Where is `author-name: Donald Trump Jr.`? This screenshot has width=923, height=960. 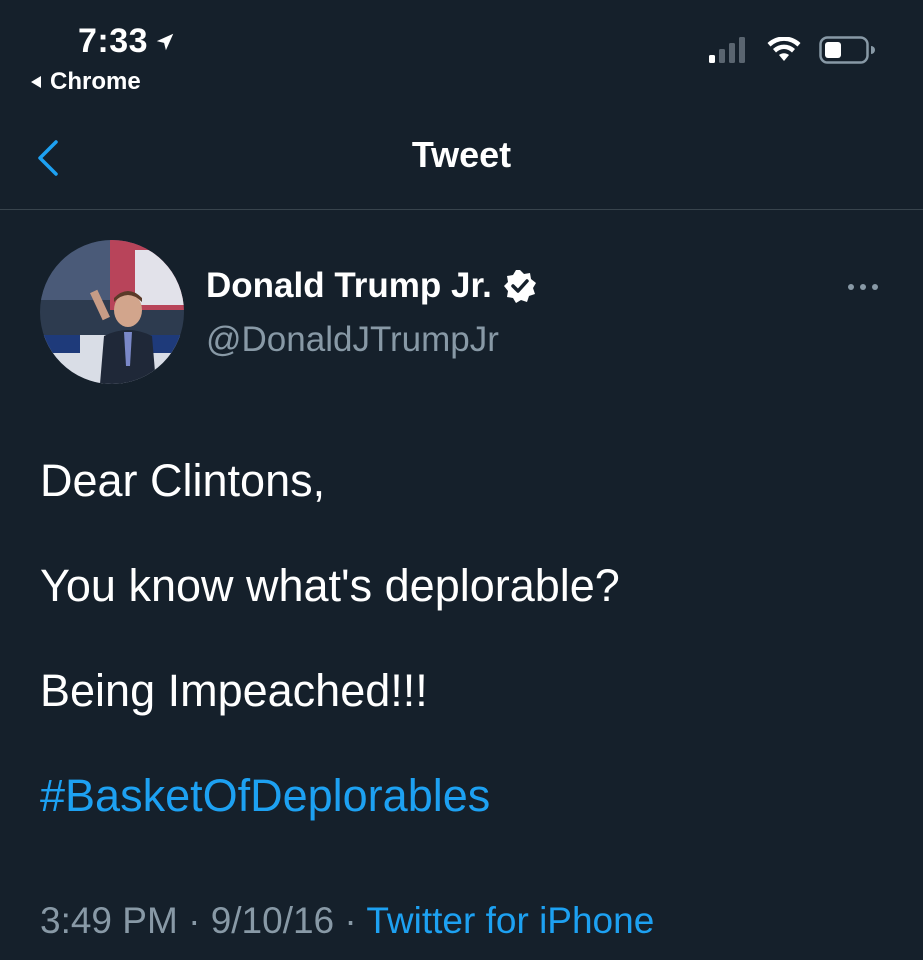
author-name: Donald Trump Jr. is located at coordinates (372, 286).